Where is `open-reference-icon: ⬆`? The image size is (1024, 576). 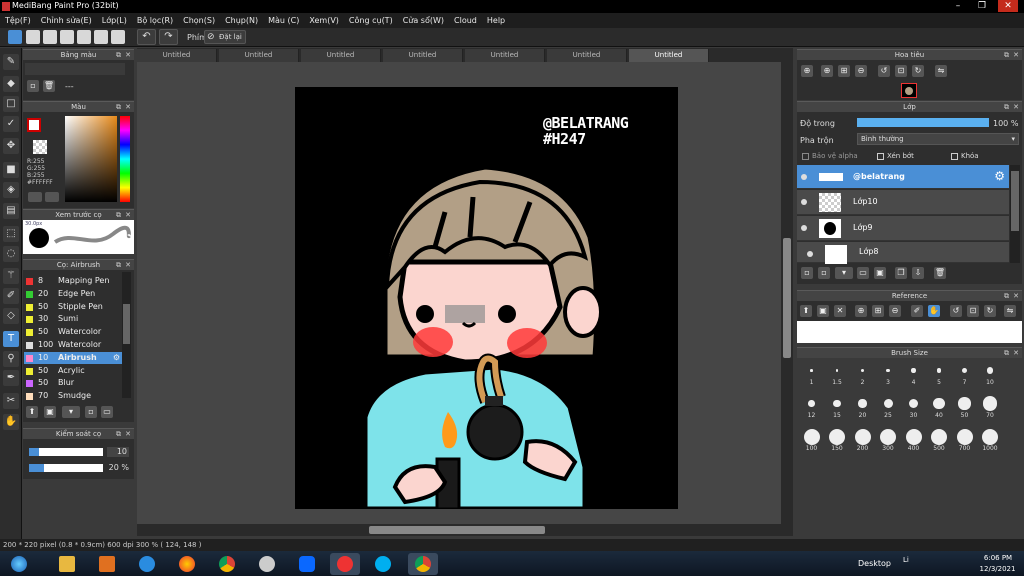
open-reference-icon: ⬆ is located at coordinates (806, 311).